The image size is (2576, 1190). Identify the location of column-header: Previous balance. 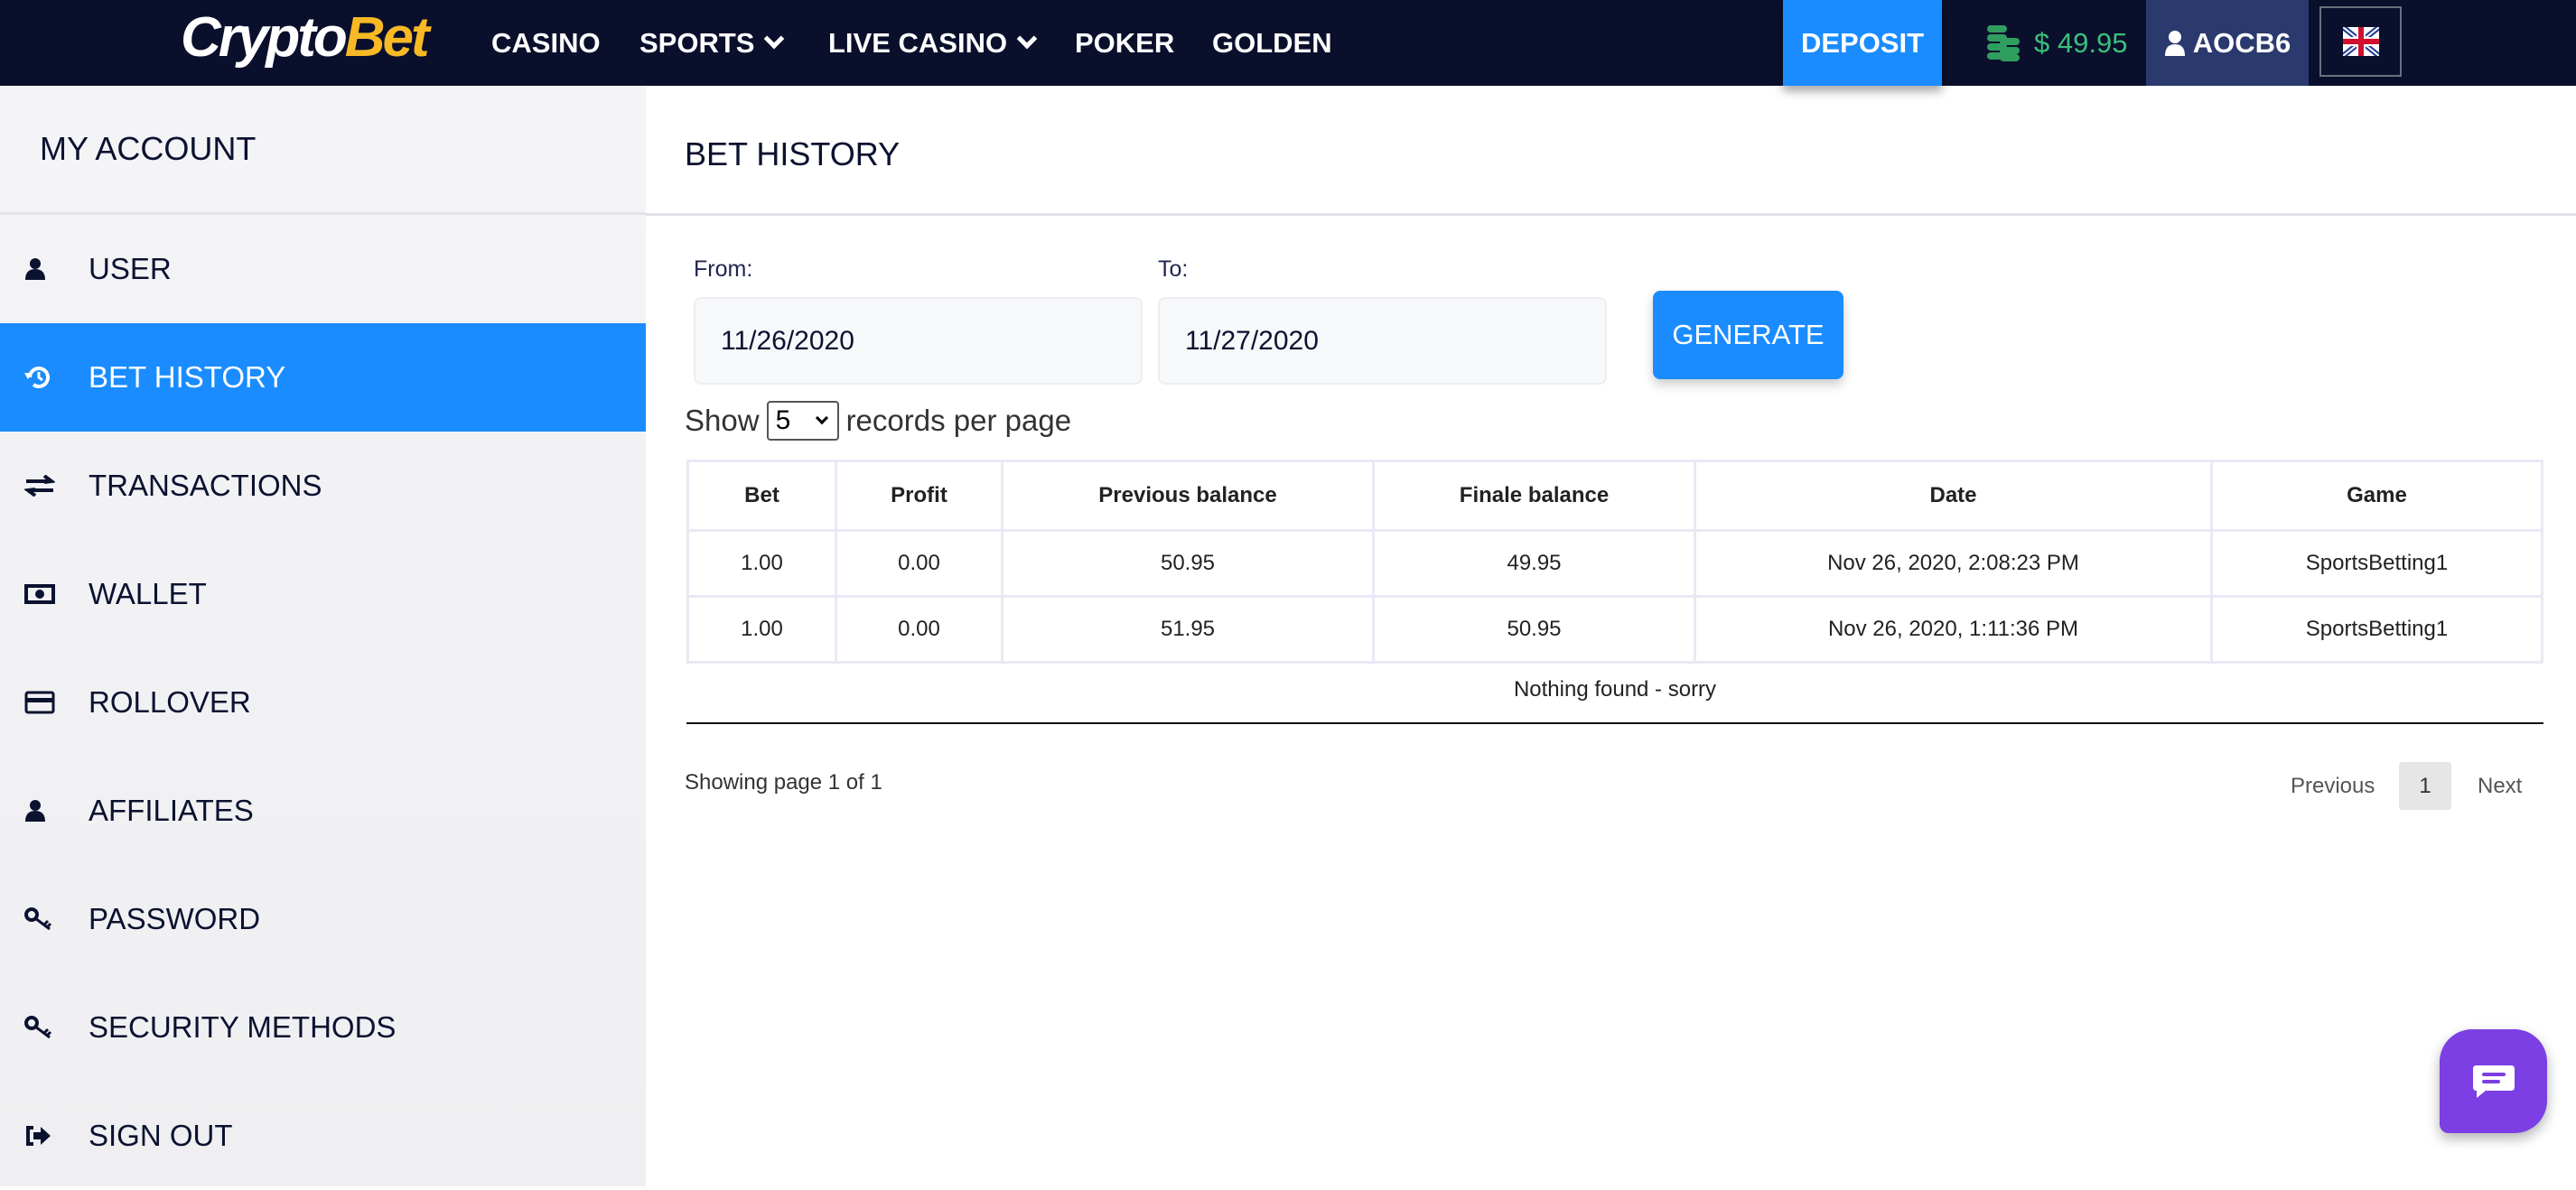
(1188, 496).